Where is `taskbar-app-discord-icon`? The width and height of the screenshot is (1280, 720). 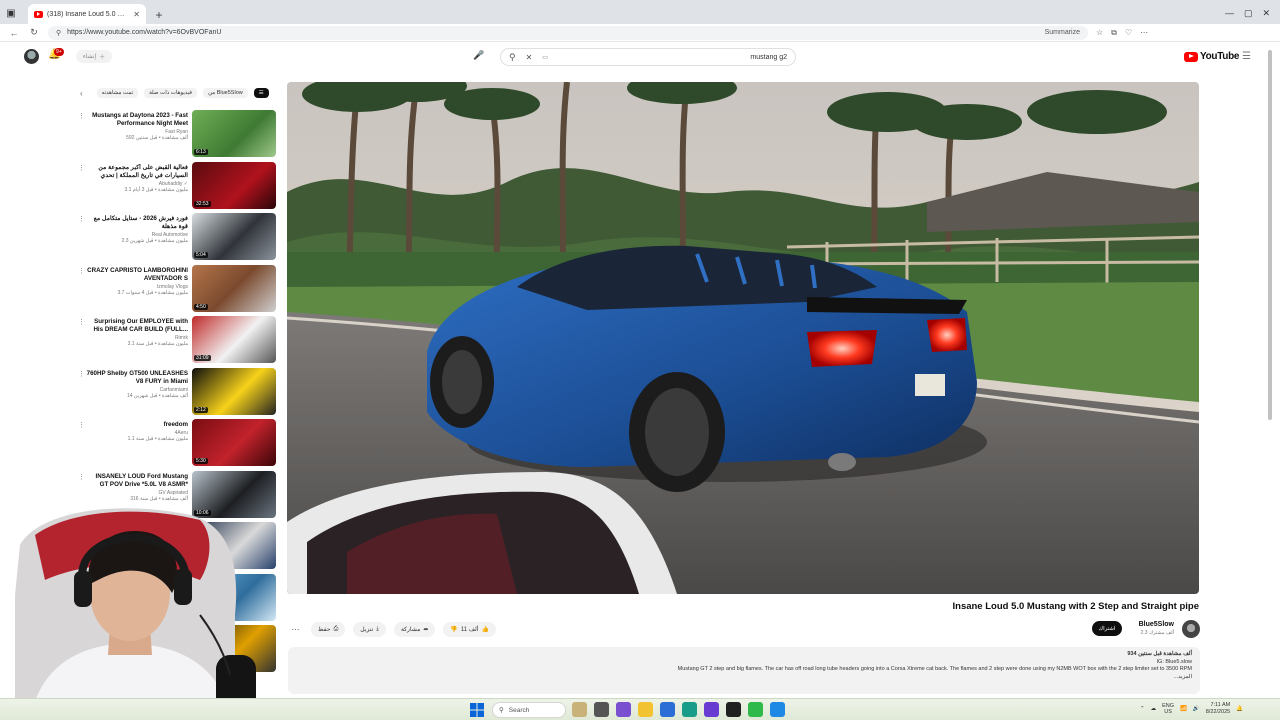
taskbar-app-discord-icon is located at coordinates (711, 709).